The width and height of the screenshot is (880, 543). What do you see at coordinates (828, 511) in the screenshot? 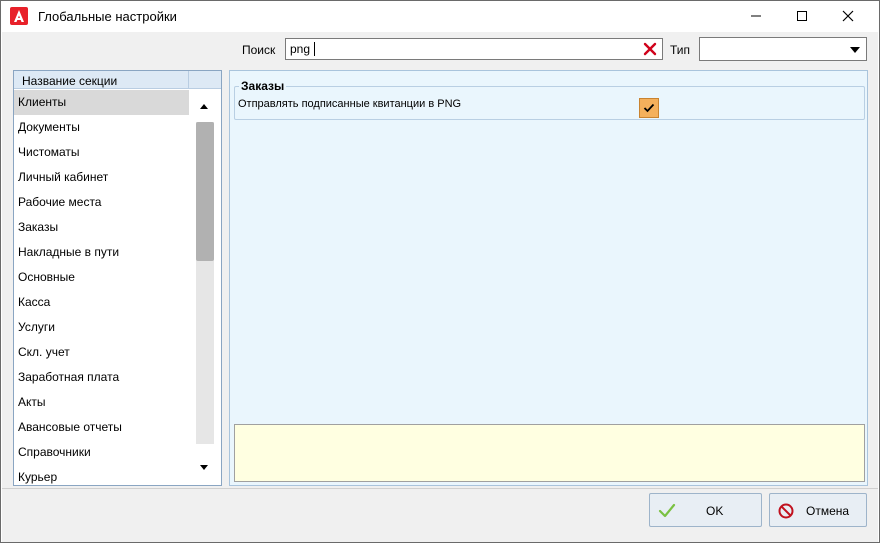
I see `cancel-button-label: Отмена` at bounding box center [828, 511].